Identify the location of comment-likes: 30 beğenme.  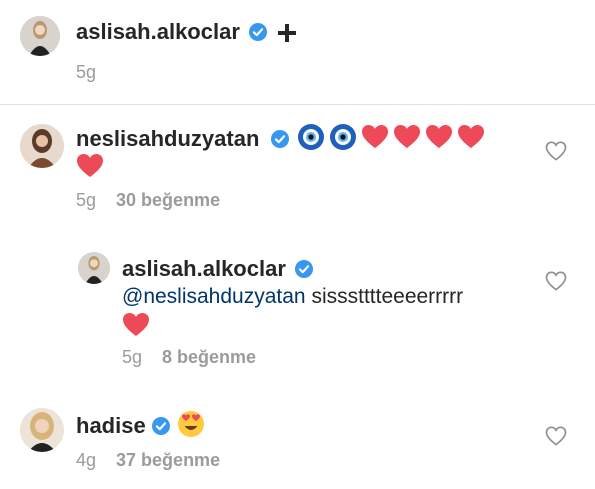
(168, 200).